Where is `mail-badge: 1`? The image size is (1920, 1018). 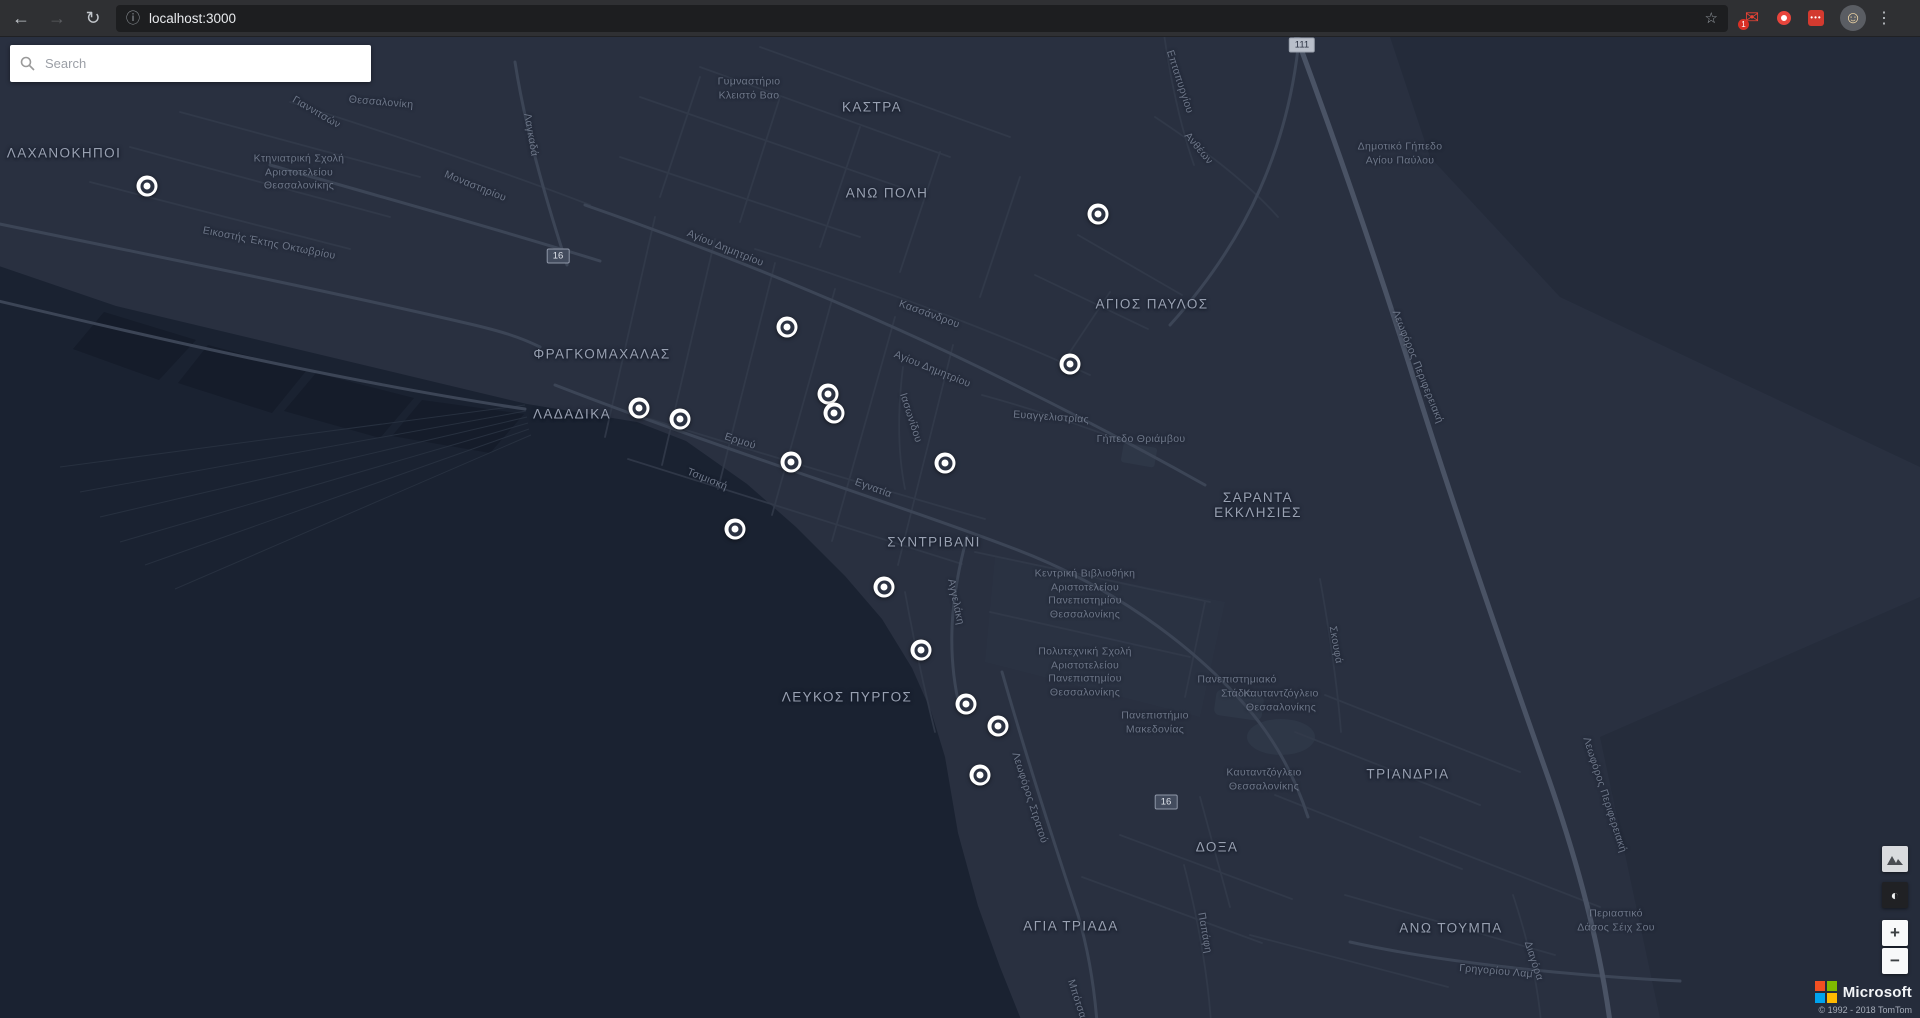
mail-badge: 1 is located at coordinates (1743, 24).